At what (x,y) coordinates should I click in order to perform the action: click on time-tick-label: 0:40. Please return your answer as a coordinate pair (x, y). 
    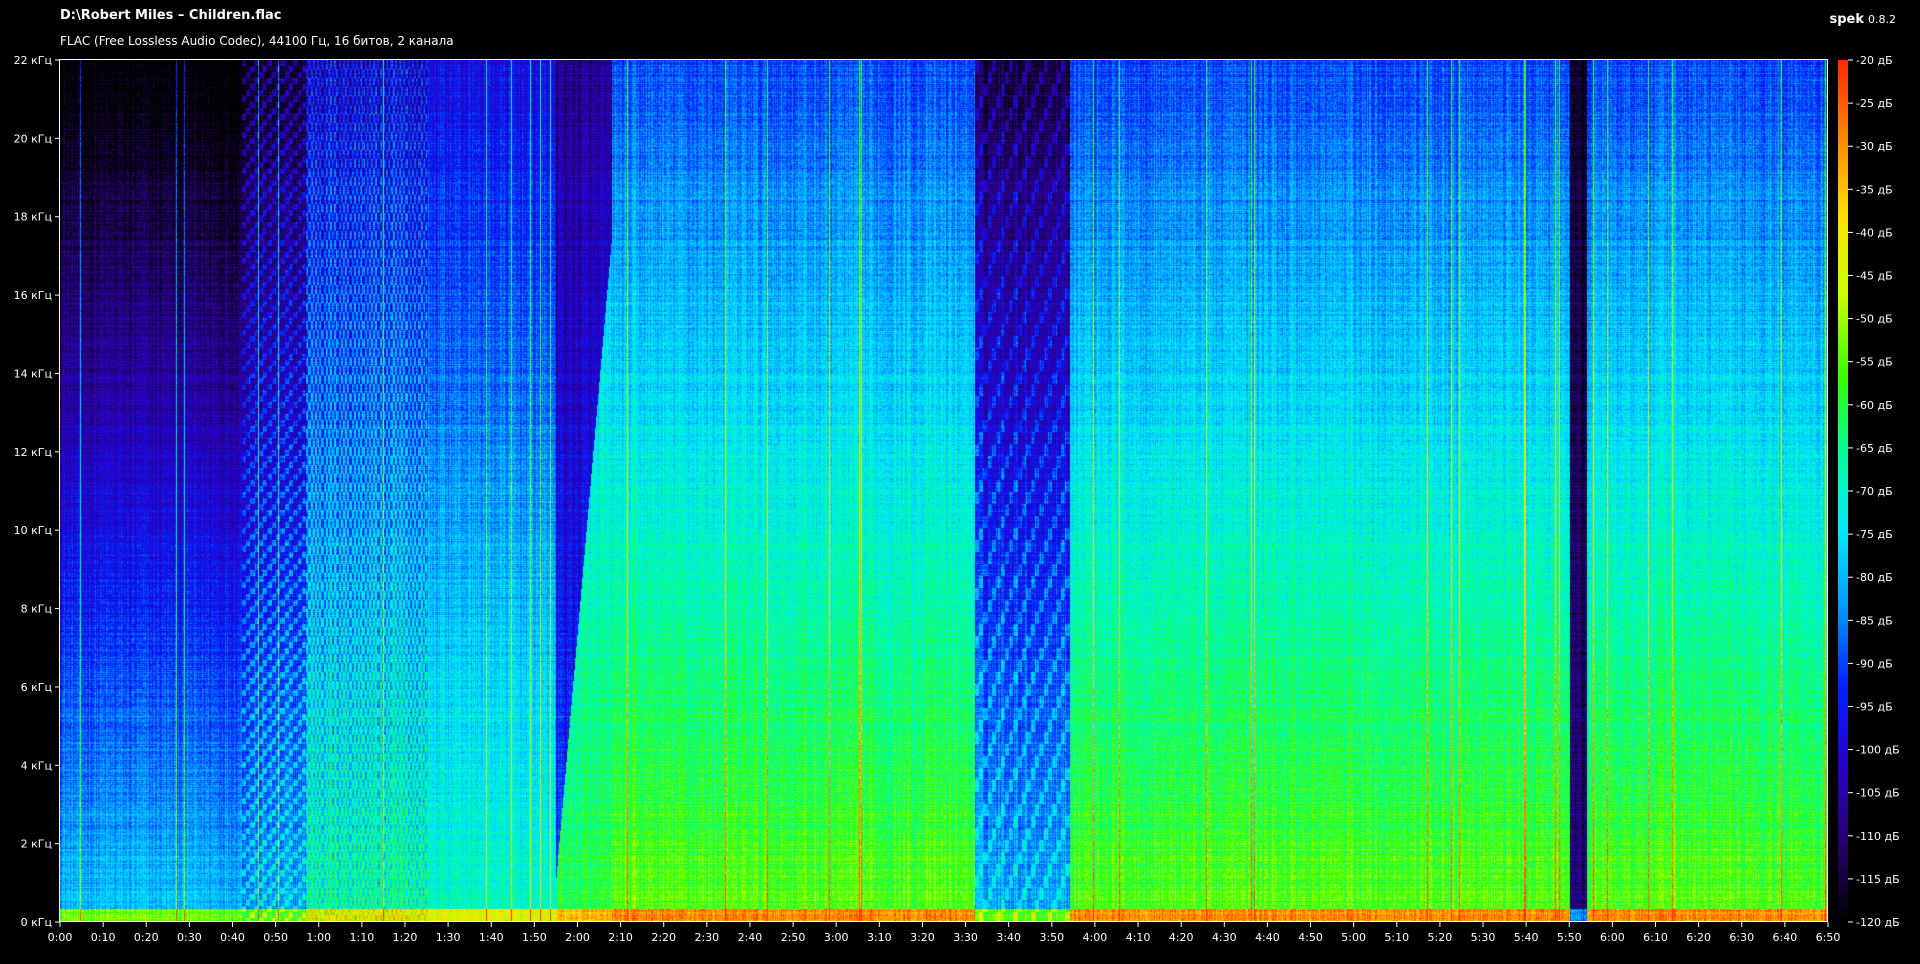
    Looking at the image, I should click on (232, 937).